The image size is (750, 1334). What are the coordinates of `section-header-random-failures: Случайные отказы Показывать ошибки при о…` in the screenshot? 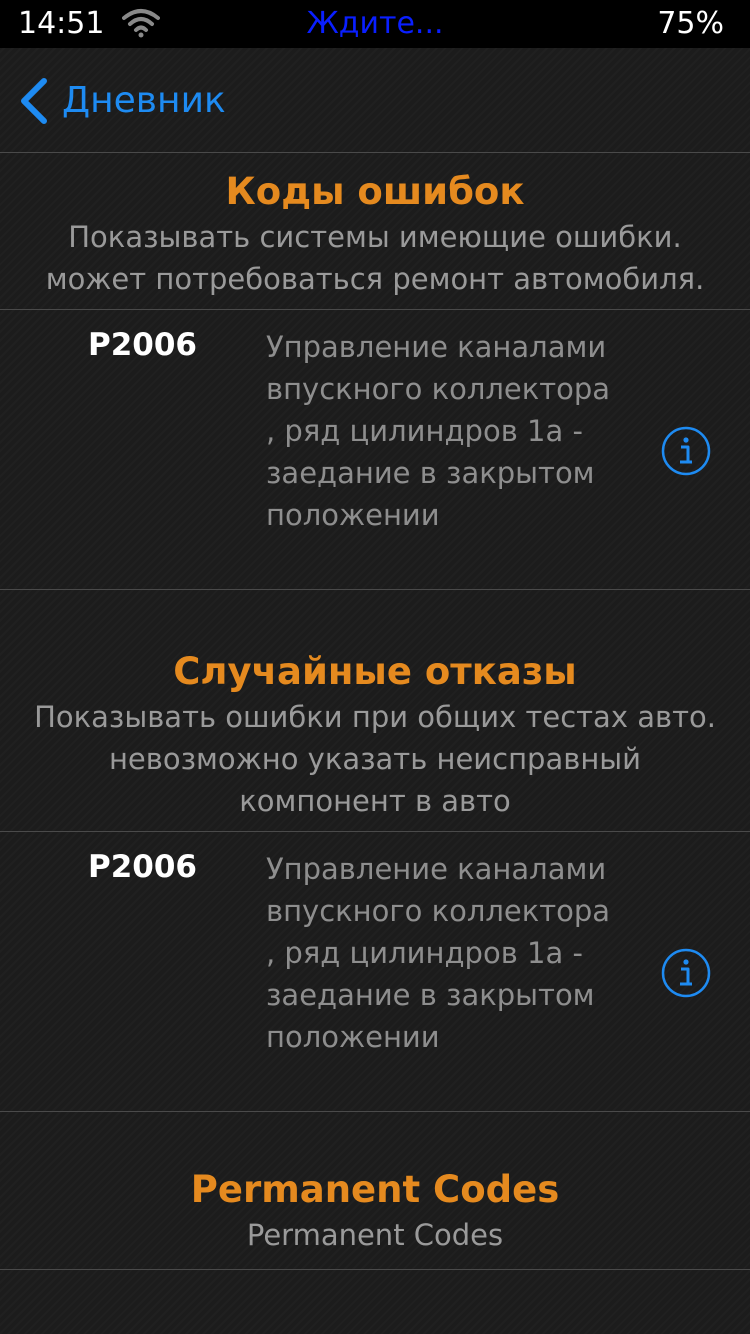 It's located at (375, 736).